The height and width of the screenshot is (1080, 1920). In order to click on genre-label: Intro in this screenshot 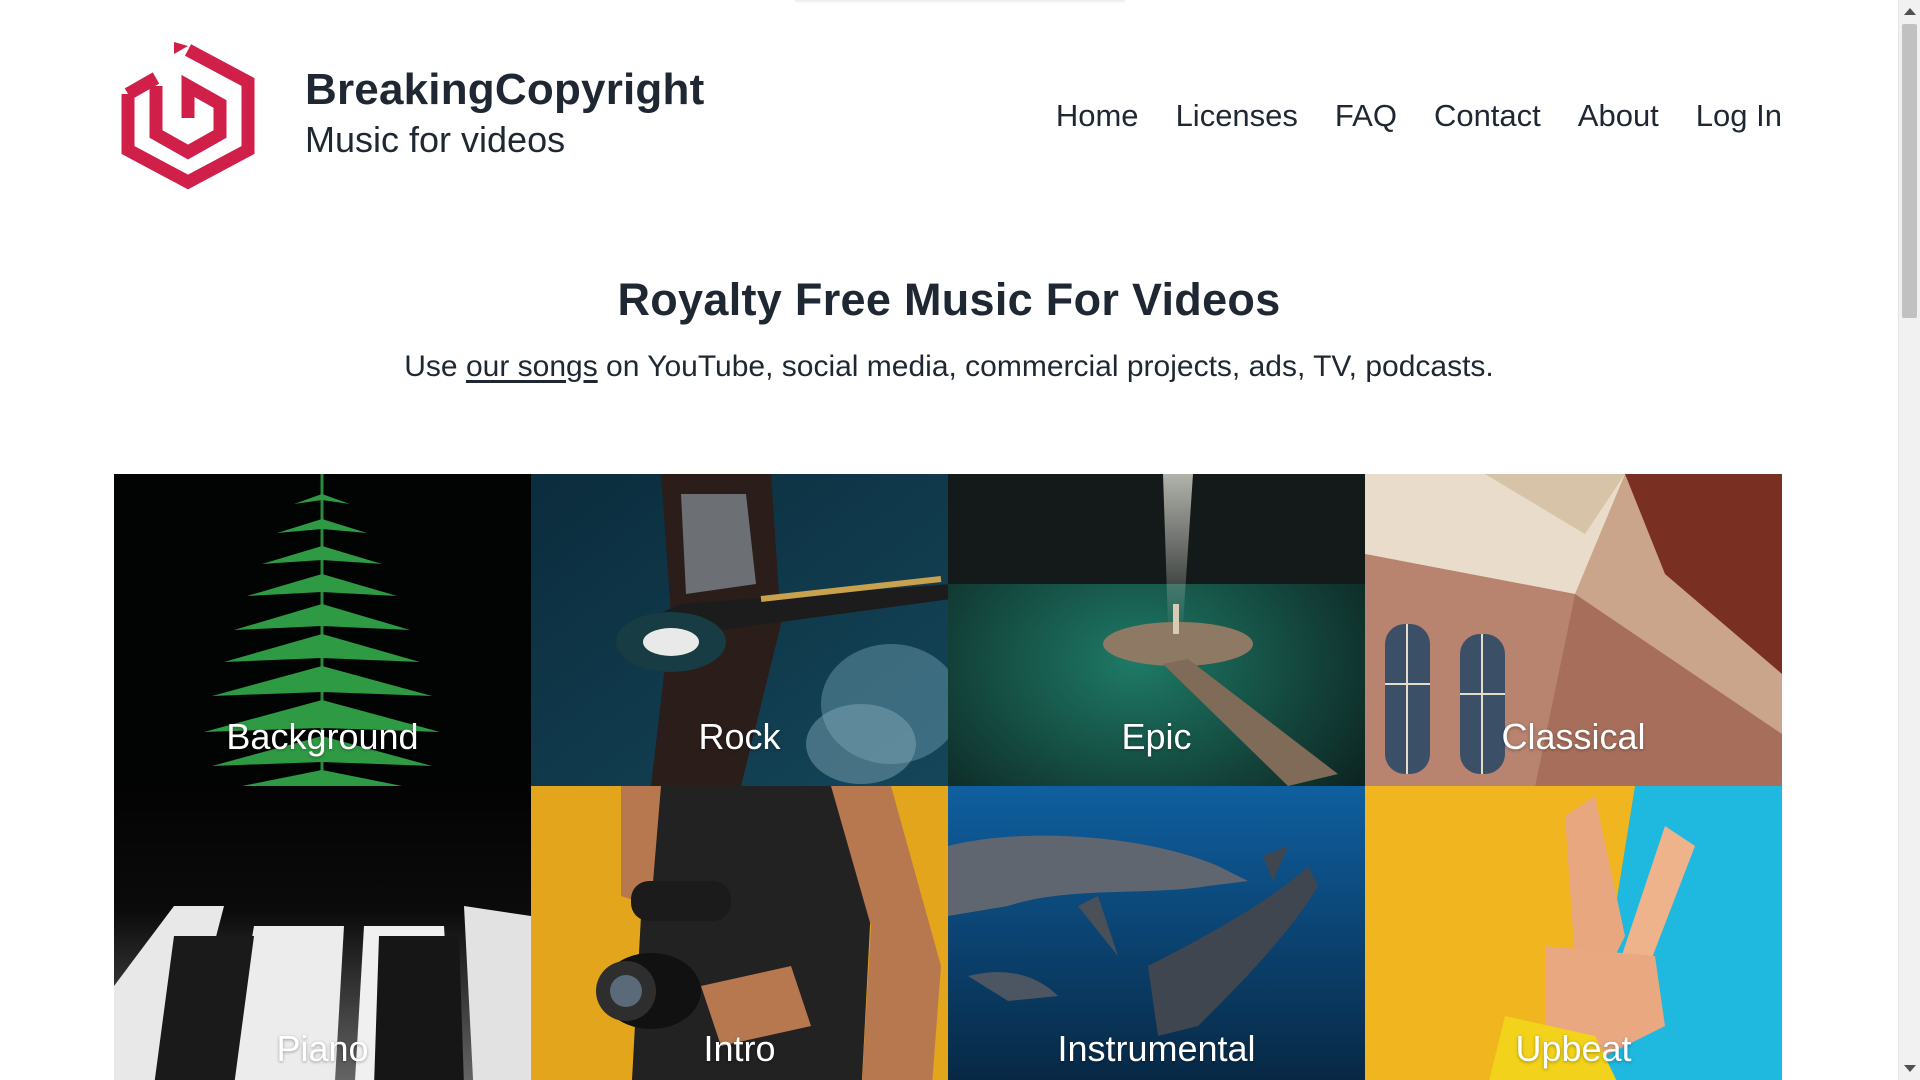, I will do `click(739, 1048)`.